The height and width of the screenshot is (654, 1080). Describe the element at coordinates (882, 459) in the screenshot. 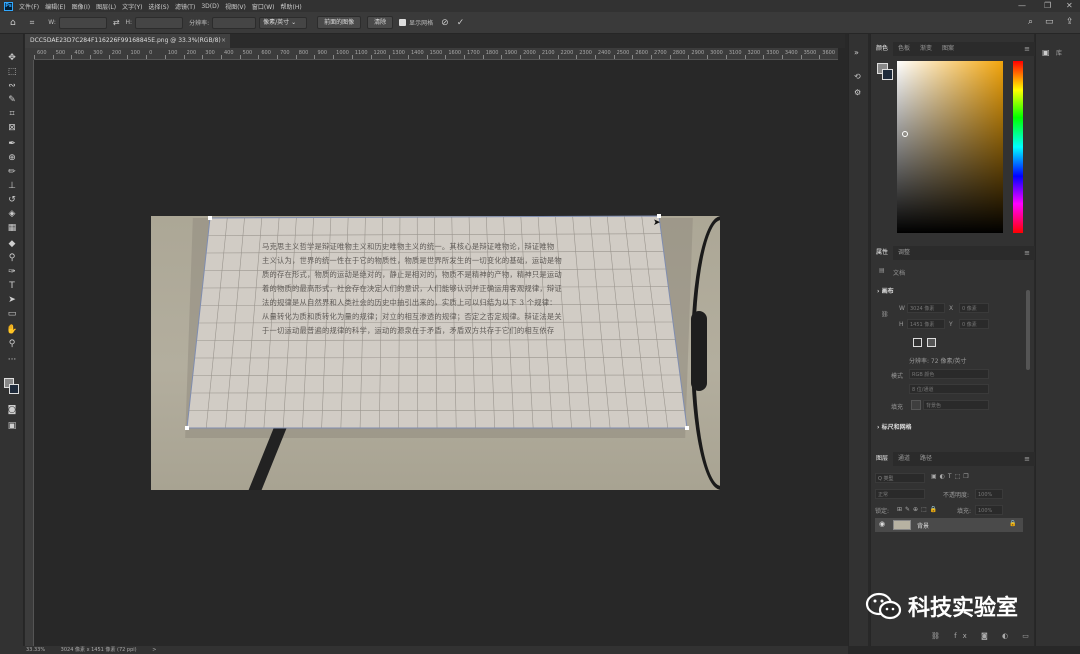

I see `tab-layers: 图层` at that location.